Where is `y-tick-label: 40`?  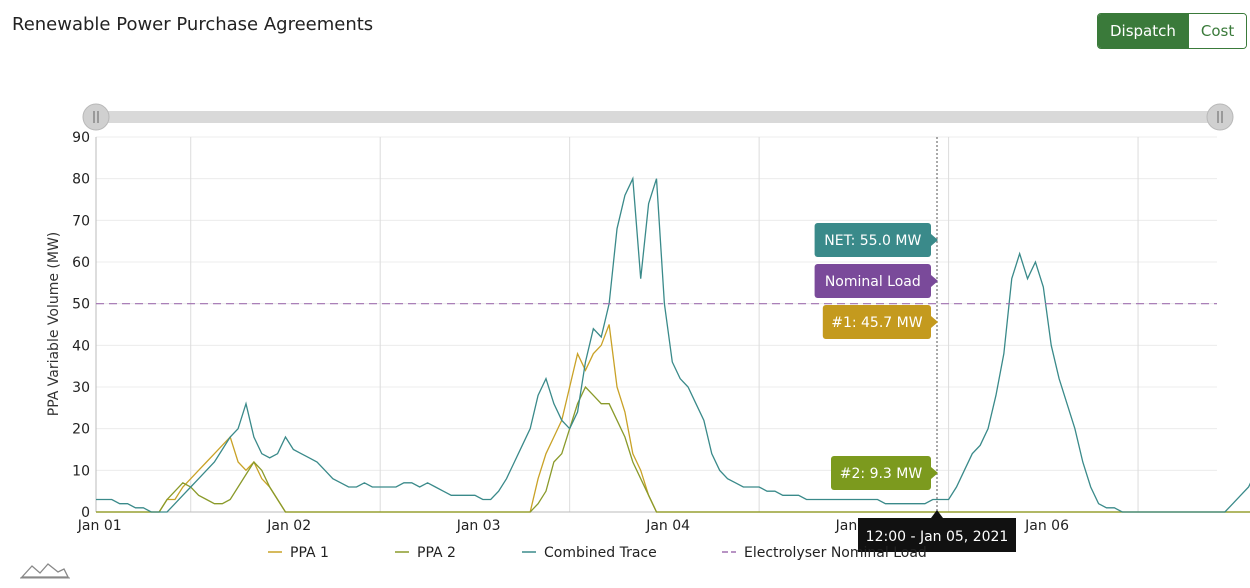 y-tick-label: 40 is located at coordinates (81, 346).